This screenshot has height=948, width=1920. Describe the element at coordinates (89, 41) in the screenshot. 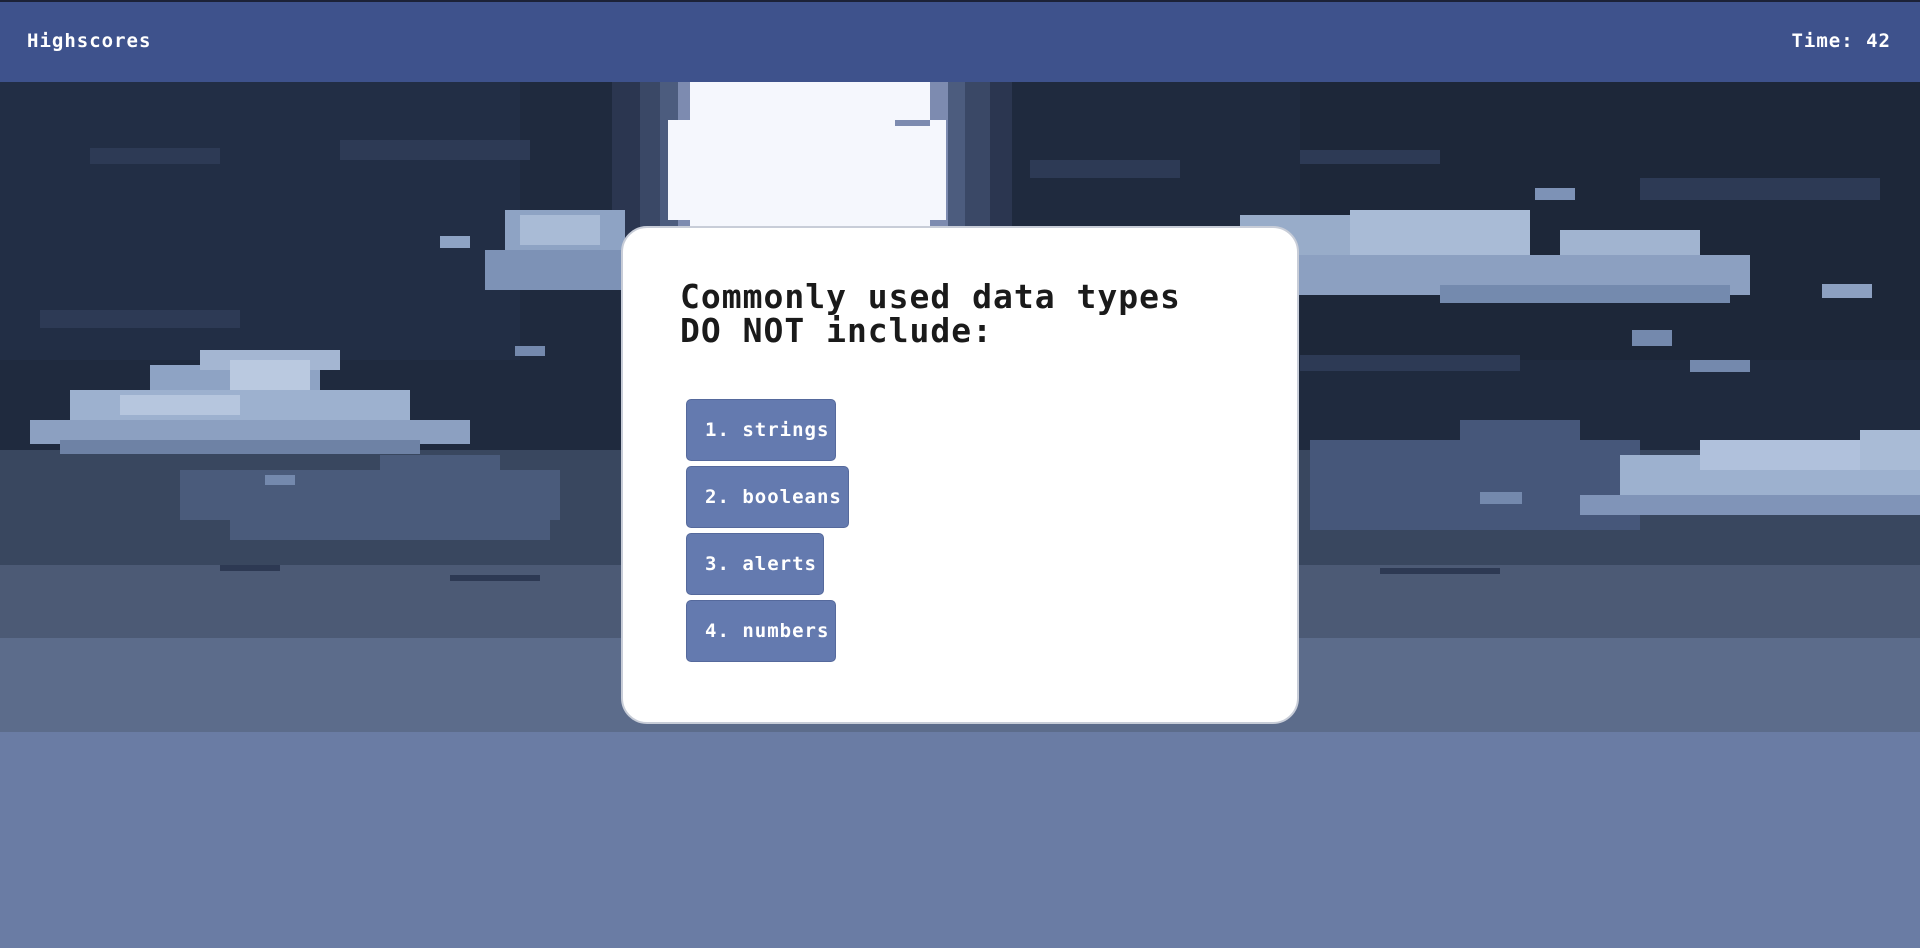

I see `highscores-link: Highscores` at that location.